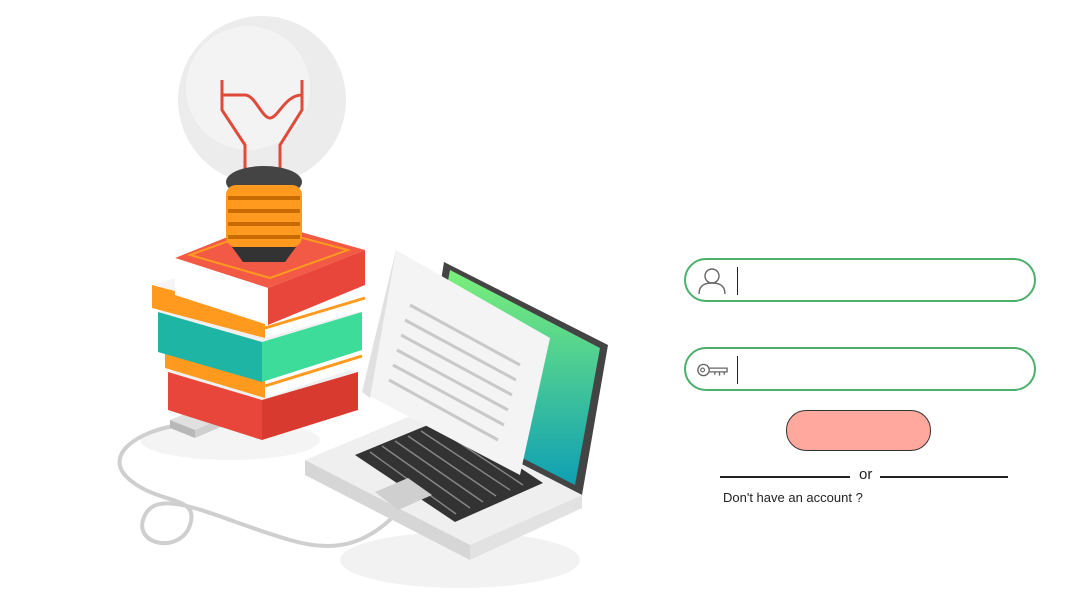  Describe the element at coordinates (785, 477) in the screenshot. I see `divider-line-left` at that location.